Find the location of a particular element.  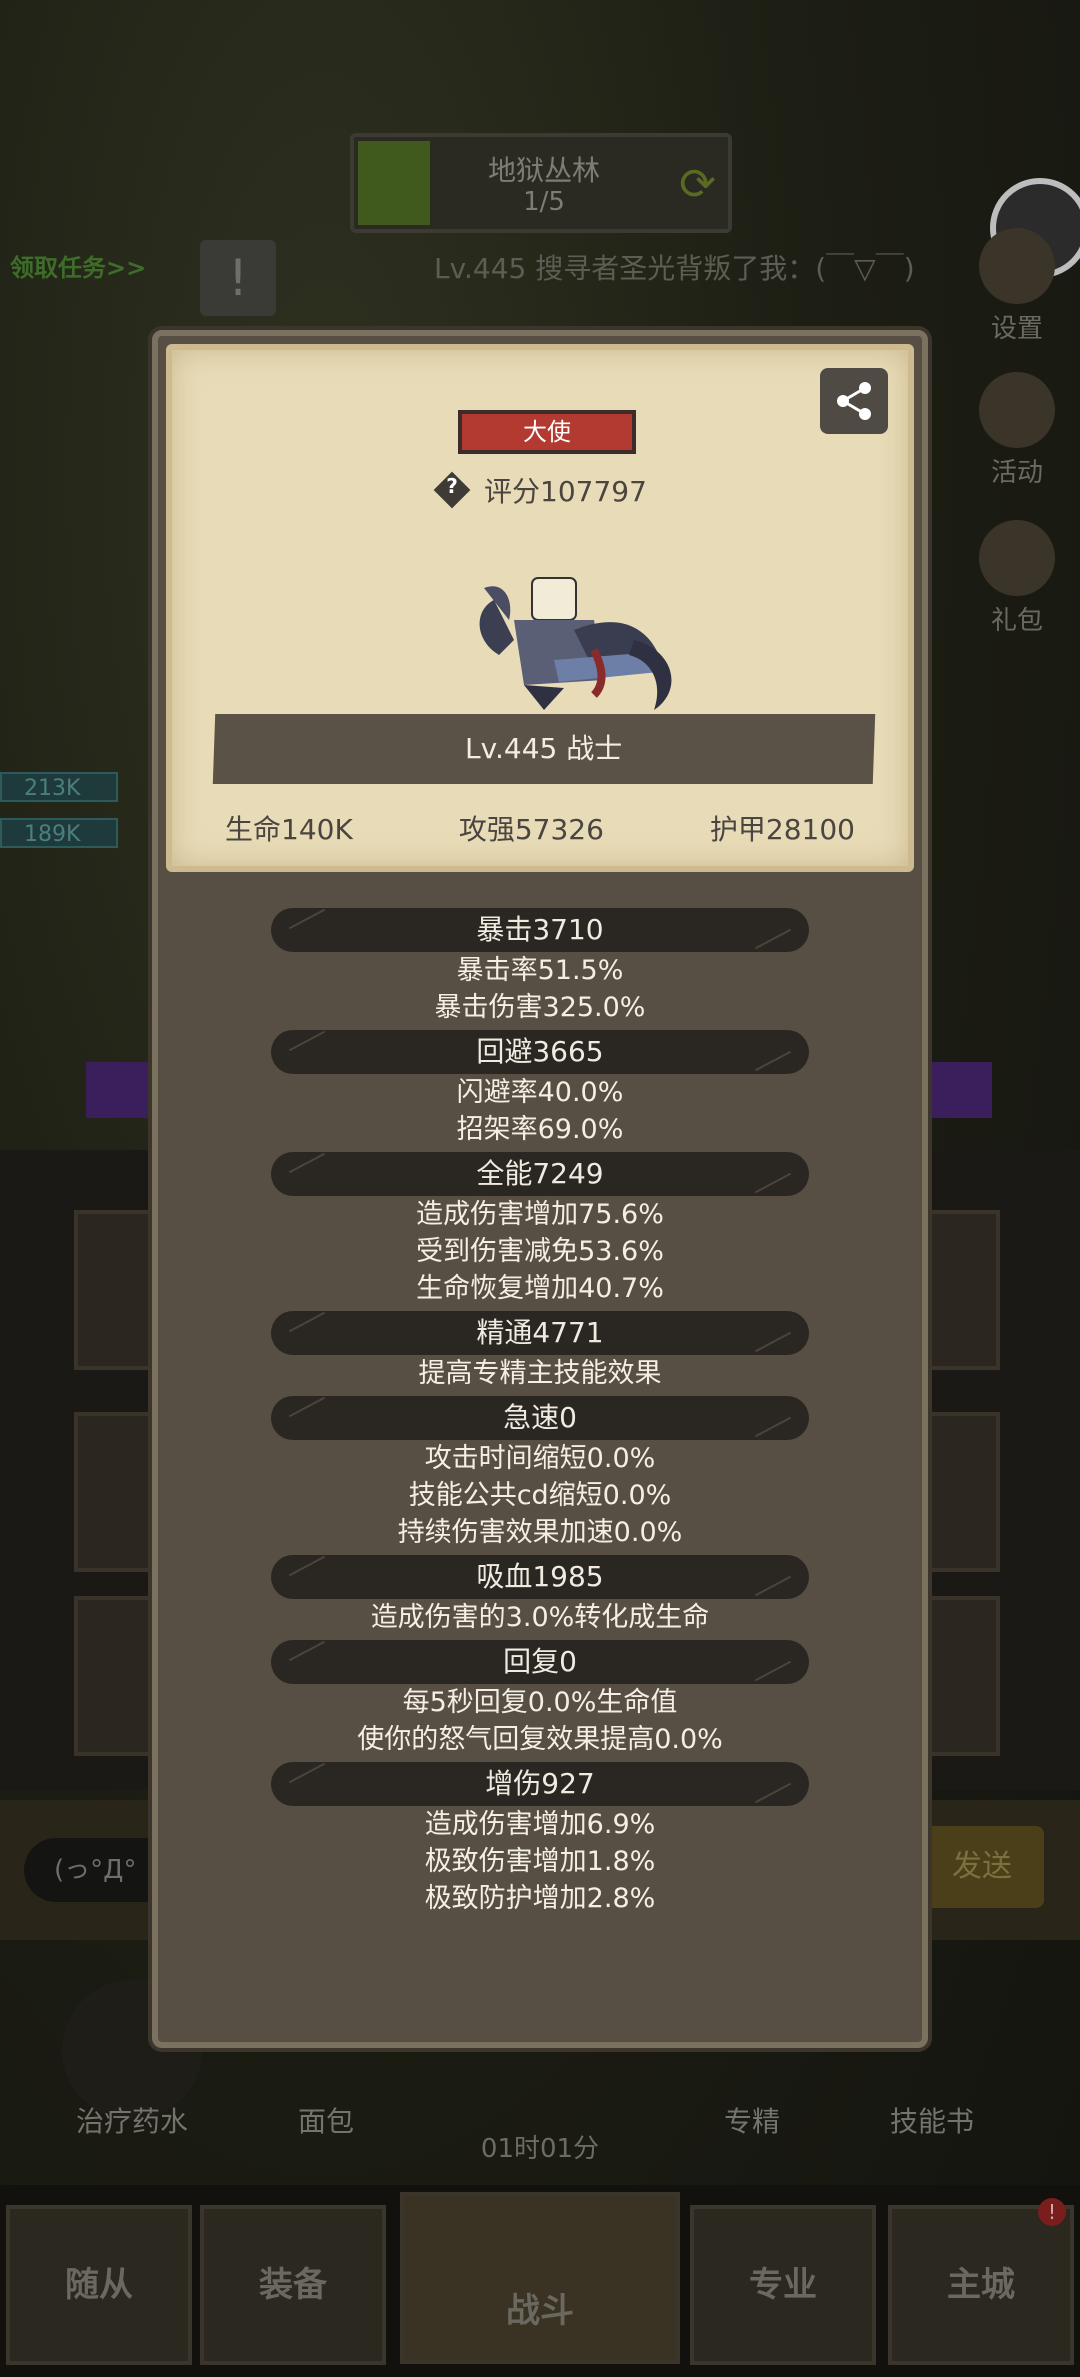

stat-group-title: 吸血1985 is located at coordinates (540, 1577).